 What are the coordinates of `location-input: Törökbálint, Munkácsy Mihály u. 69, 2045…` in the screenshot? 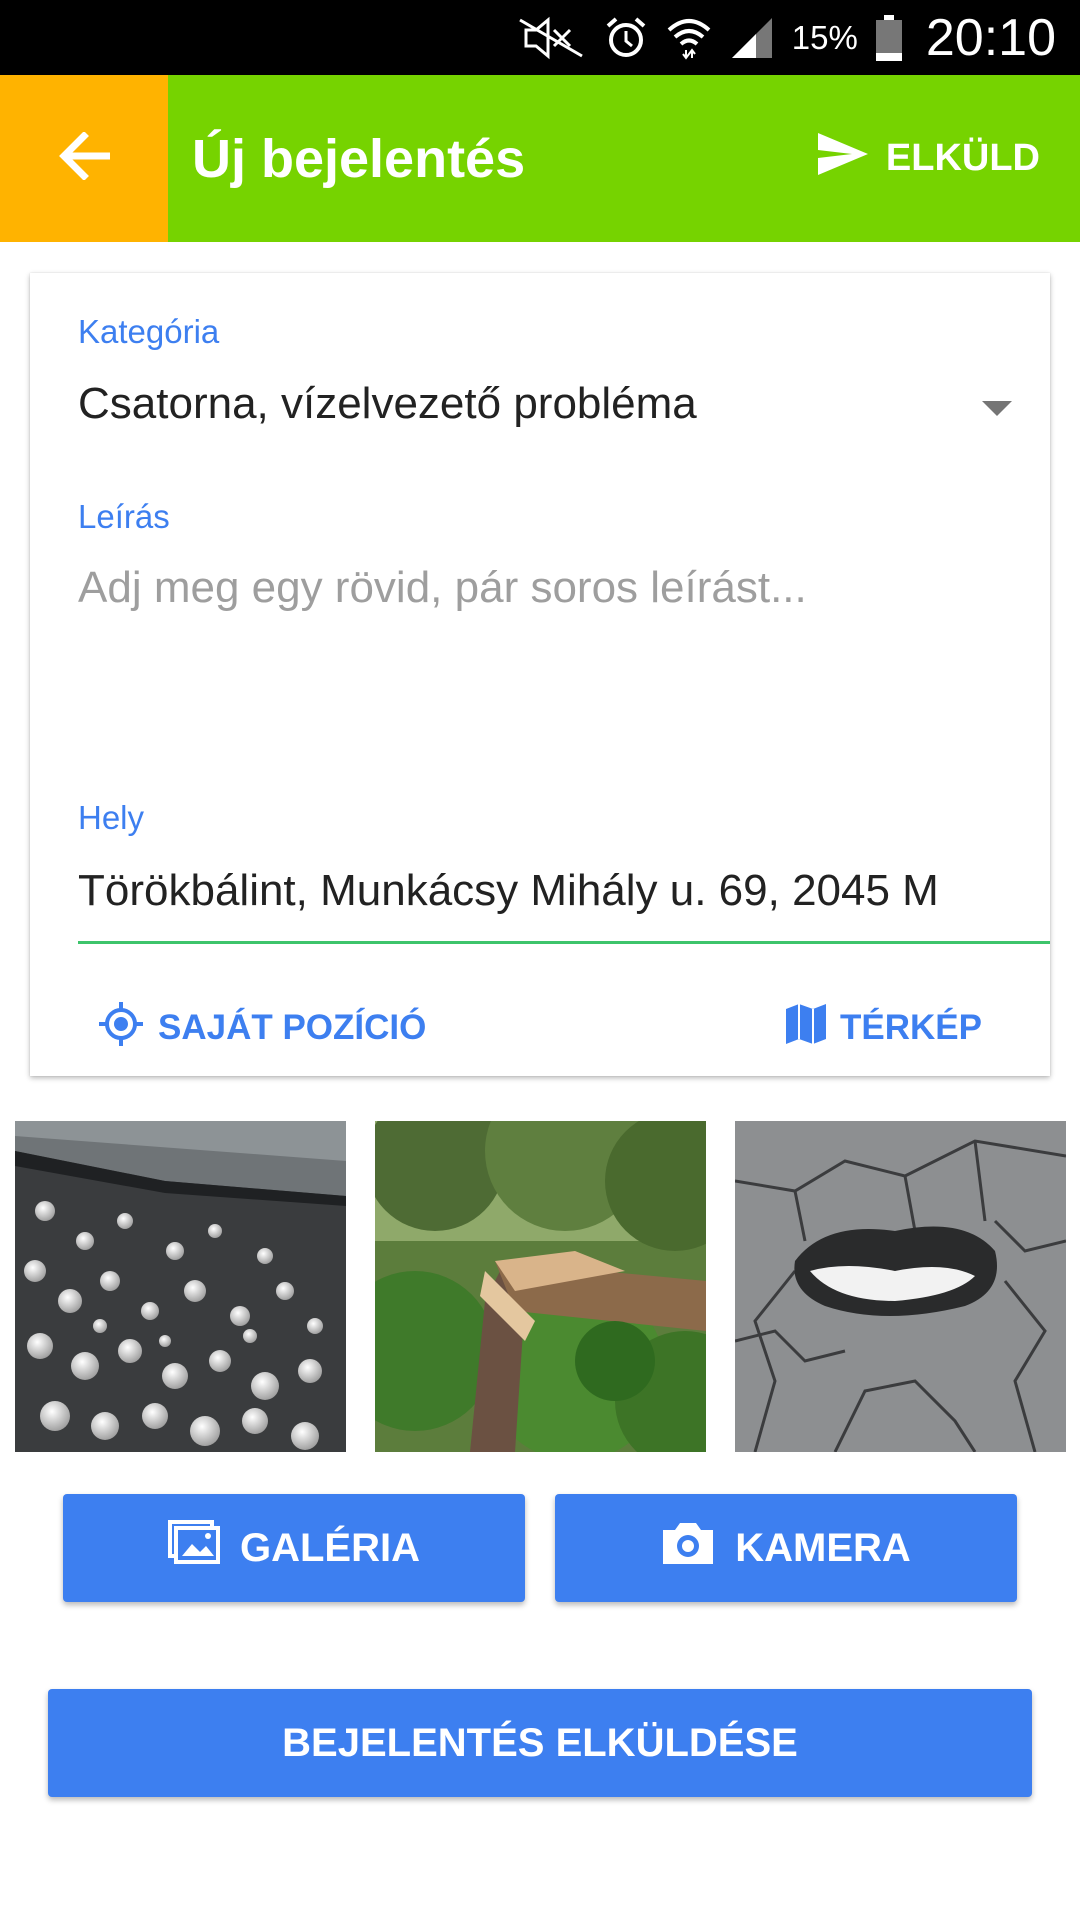 It's located at (540, 891).